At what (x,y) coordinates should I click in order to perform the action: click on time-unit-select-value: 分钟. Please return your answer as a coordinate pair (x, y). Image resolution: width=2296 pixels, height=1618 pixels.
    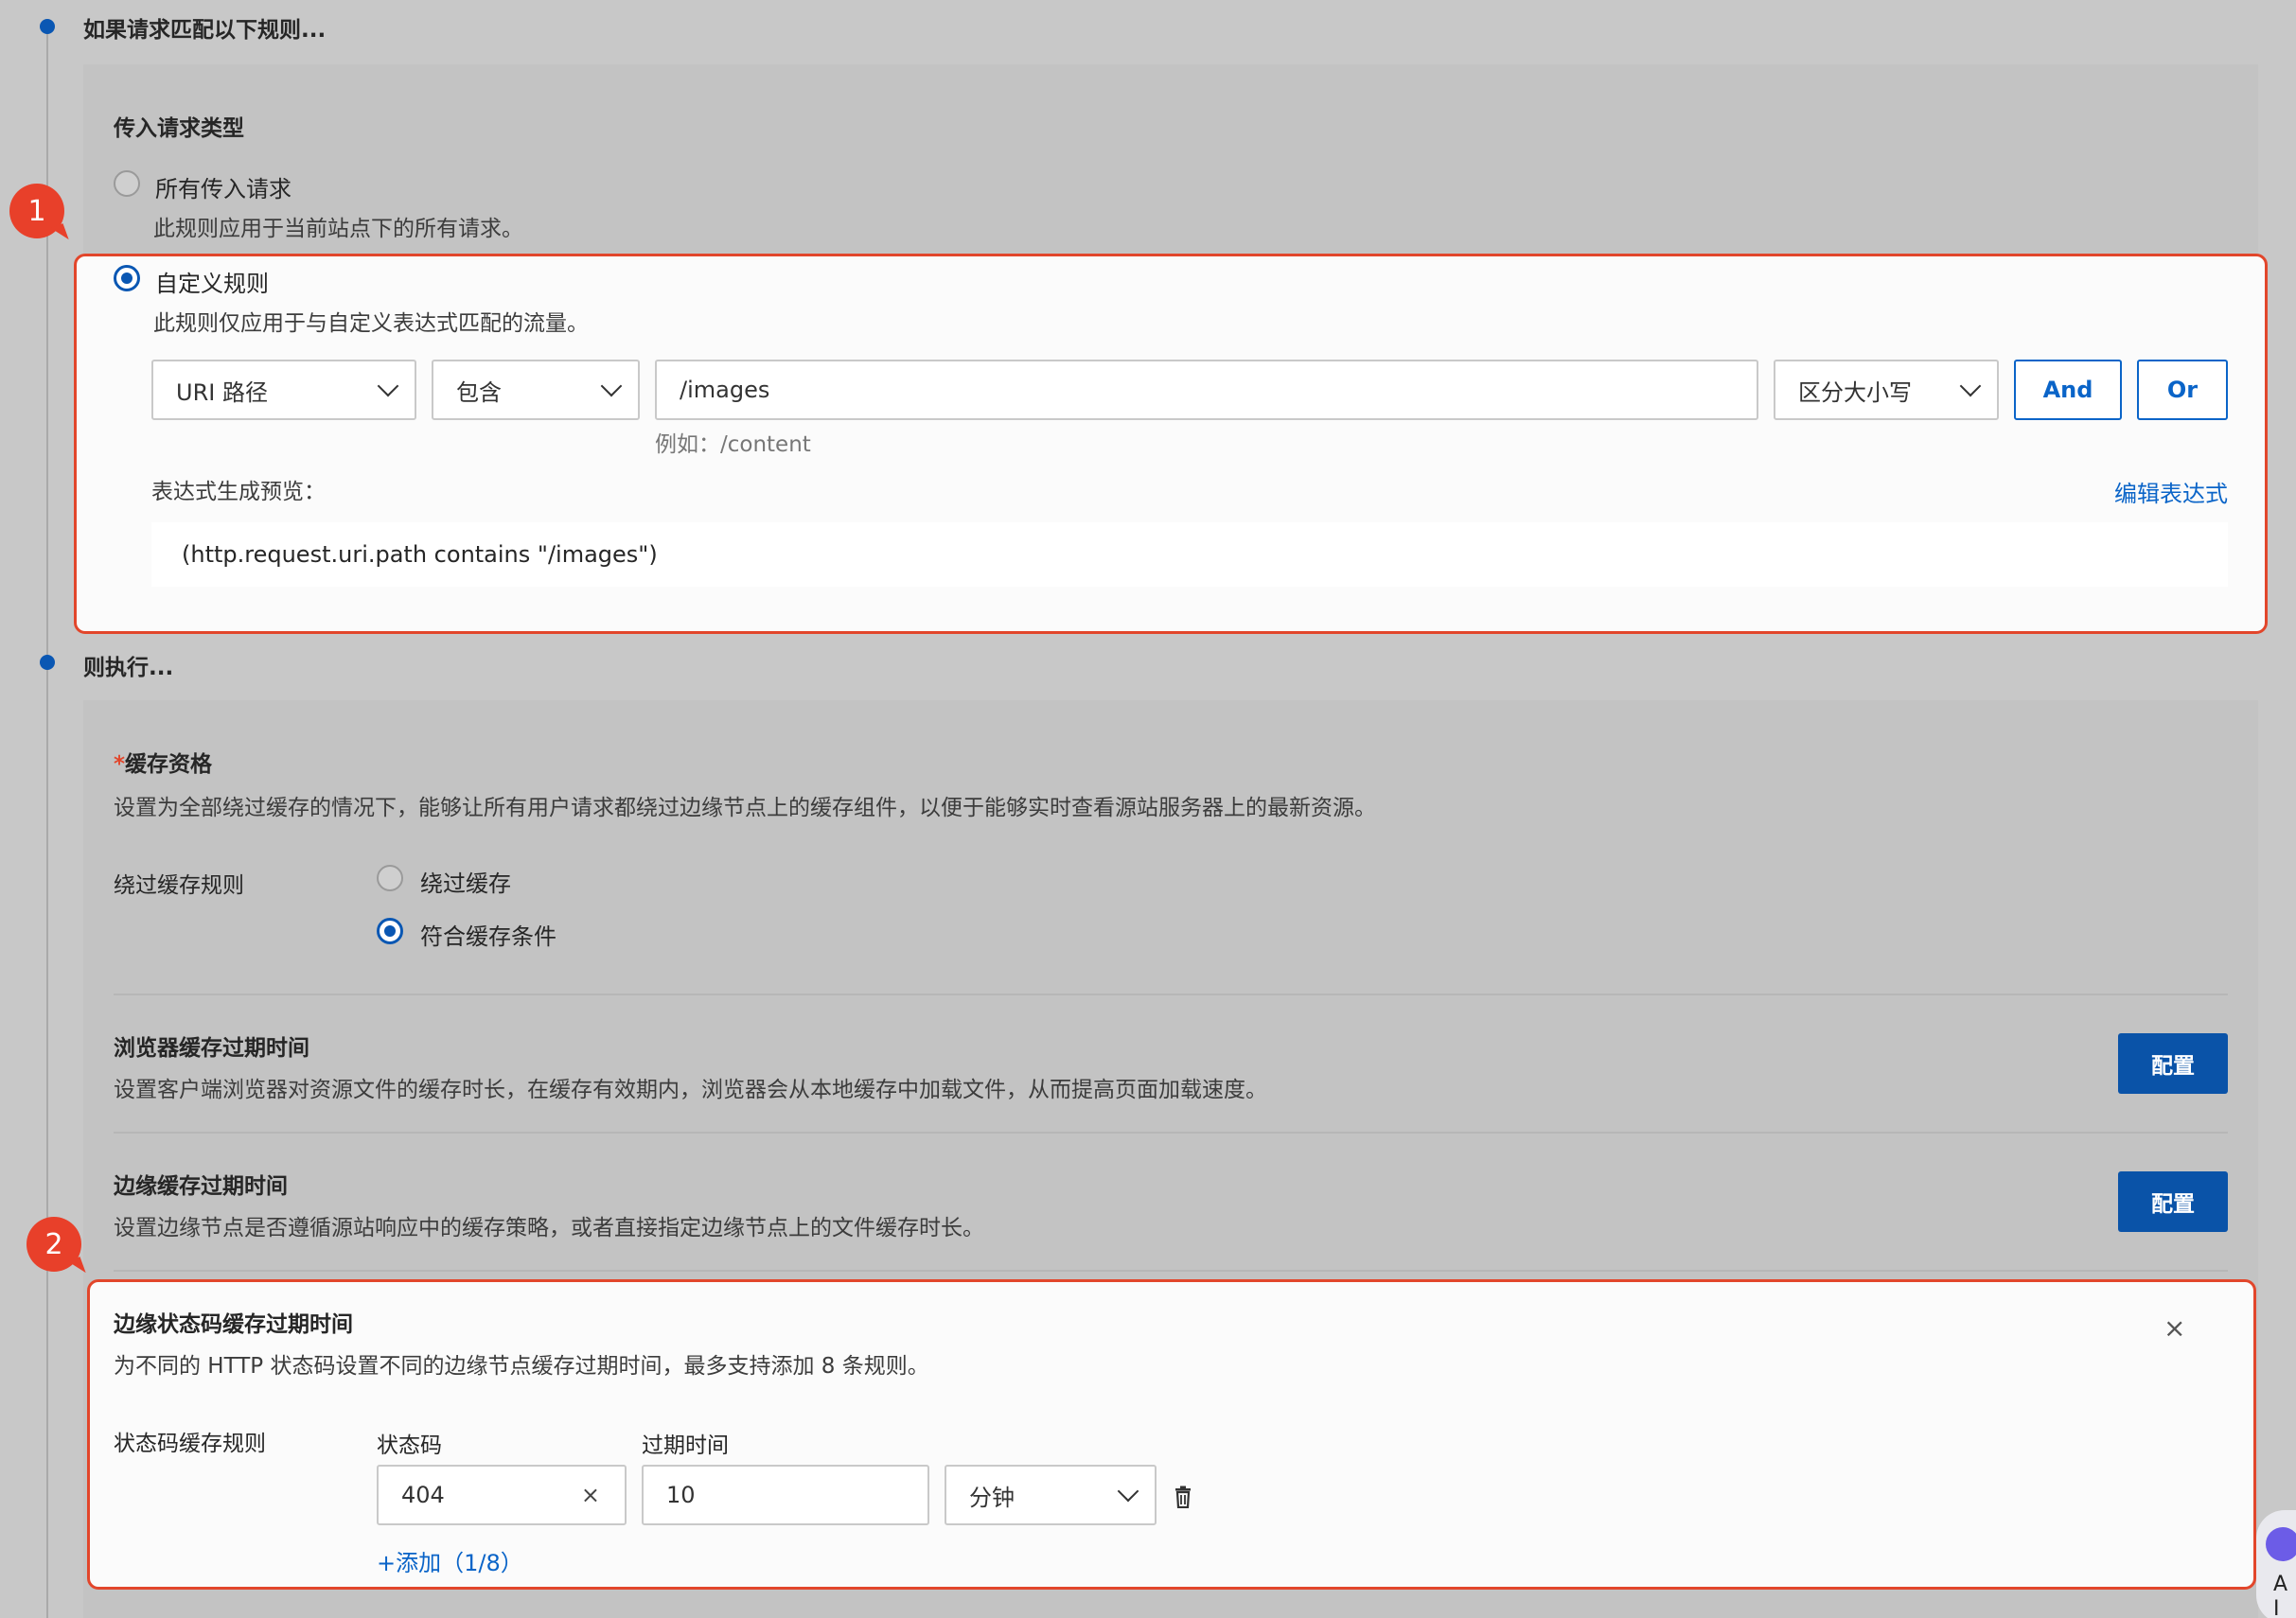
    Looking at the image, I should click on (992, 1497).